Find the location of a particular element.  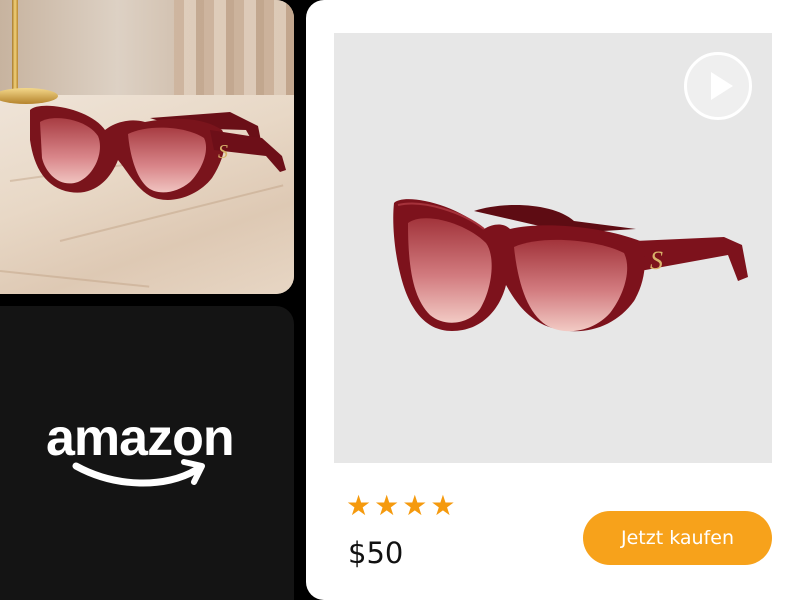

play-video-button is located at coordinates (718, 86).